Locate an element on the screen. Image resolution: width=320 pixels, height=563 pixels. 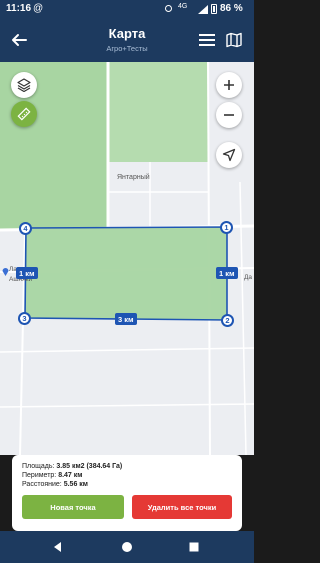
place-label: Да is located at coordinates (248, 277).